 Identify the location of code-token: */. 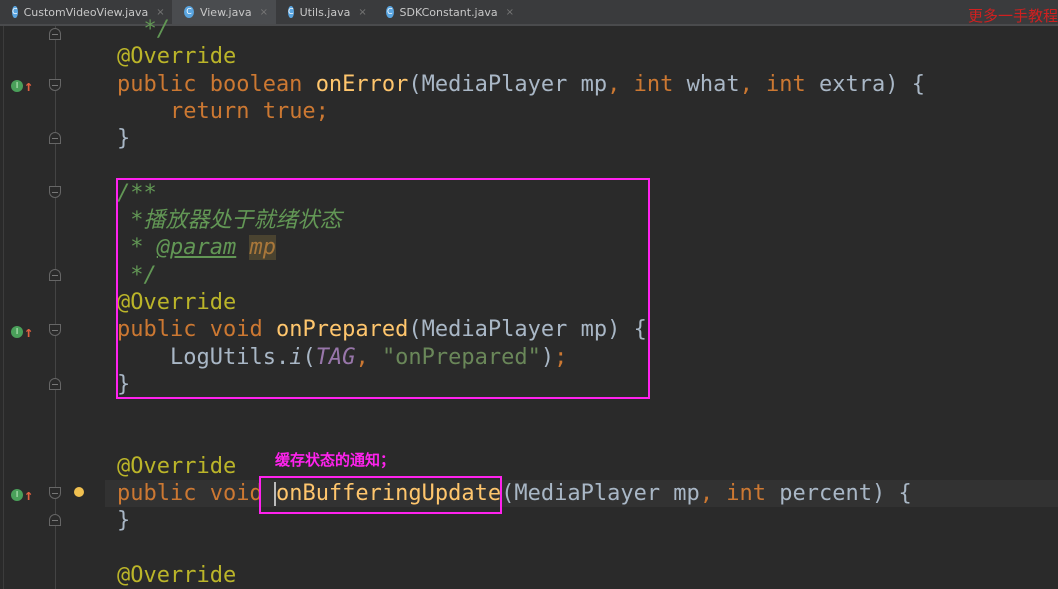
(143, 29).